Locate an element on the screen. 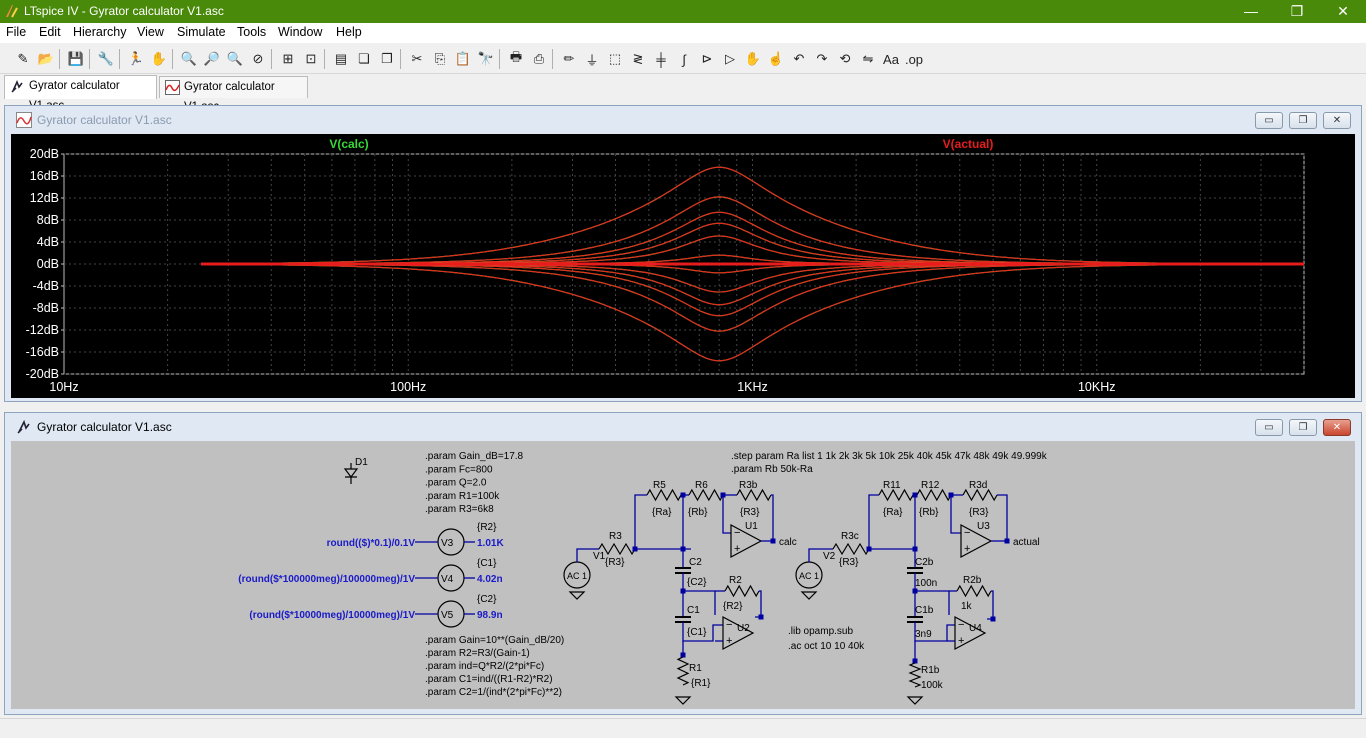  print-preview-icon: 🖶 is located at coordinates (516, 59).